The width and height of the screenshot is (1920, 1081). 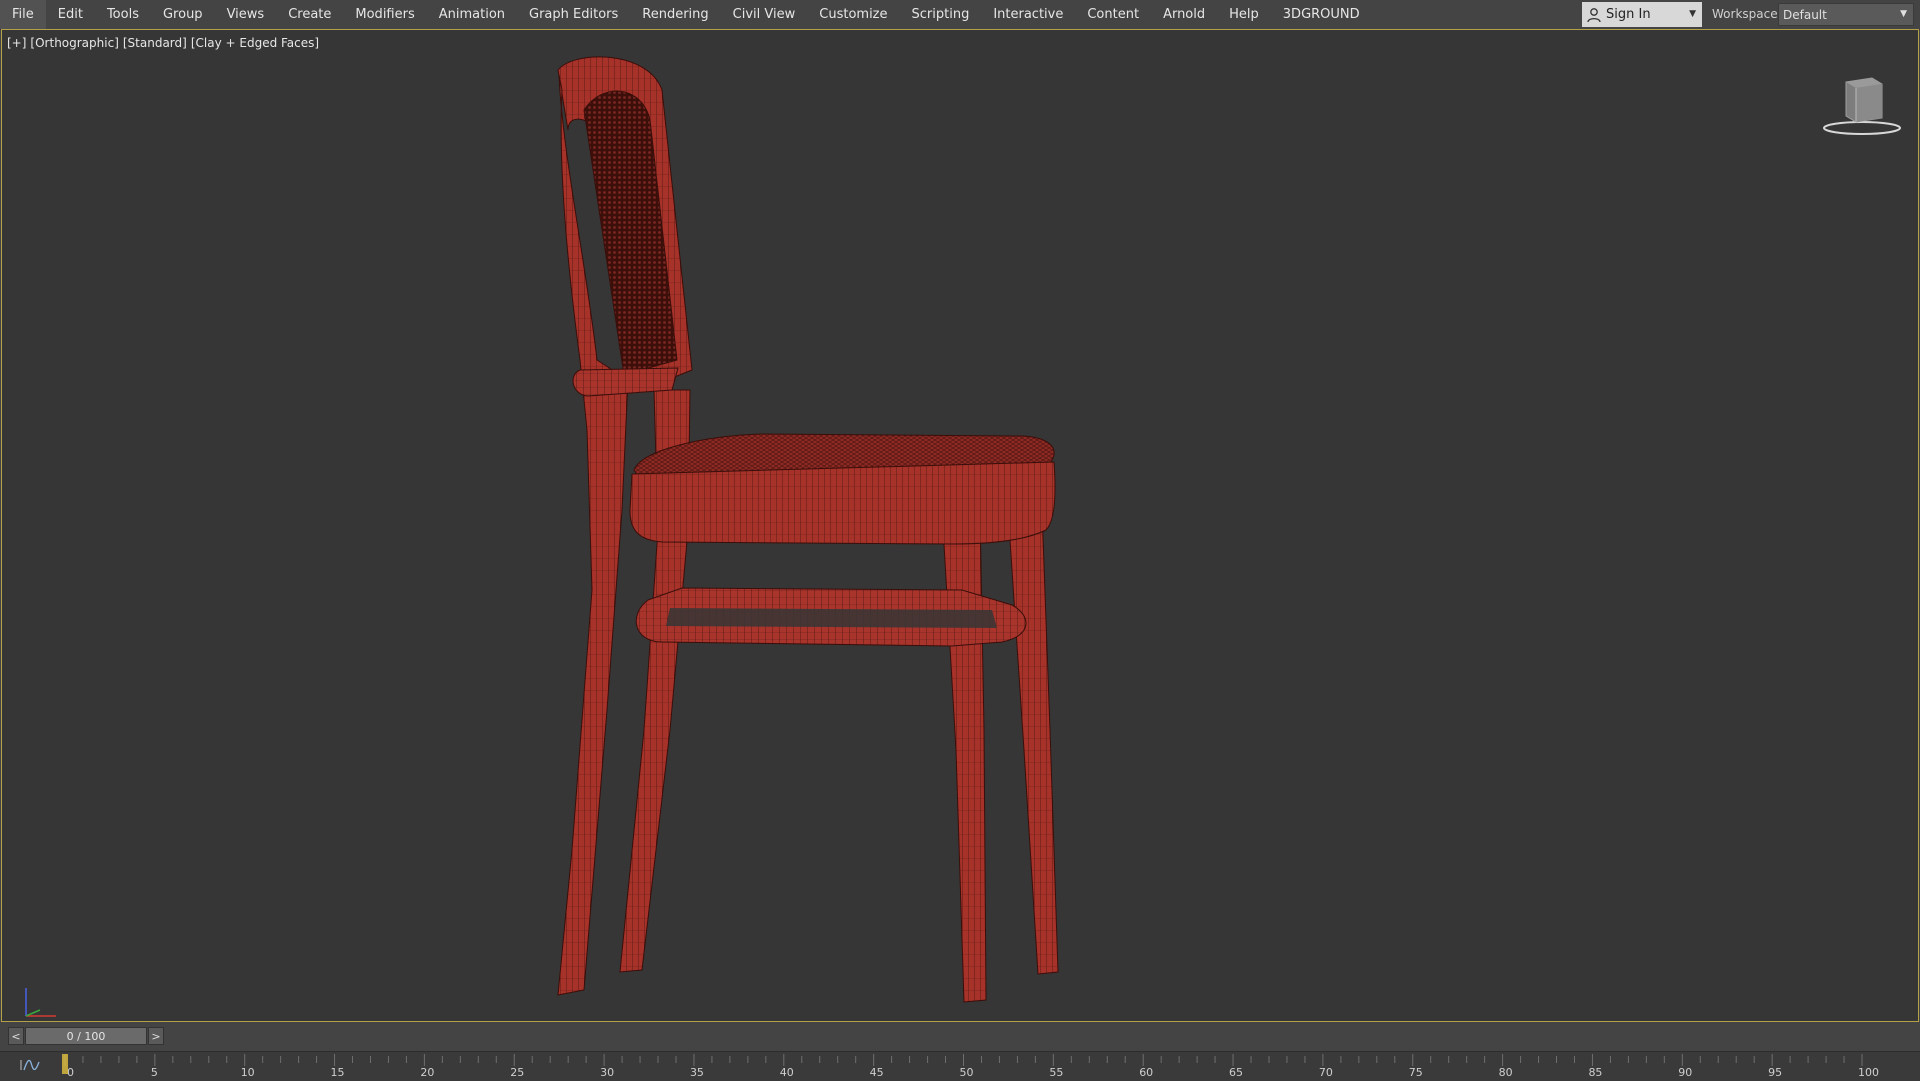 I want to click on menu-content: Content, so click(x=1113, y=14).